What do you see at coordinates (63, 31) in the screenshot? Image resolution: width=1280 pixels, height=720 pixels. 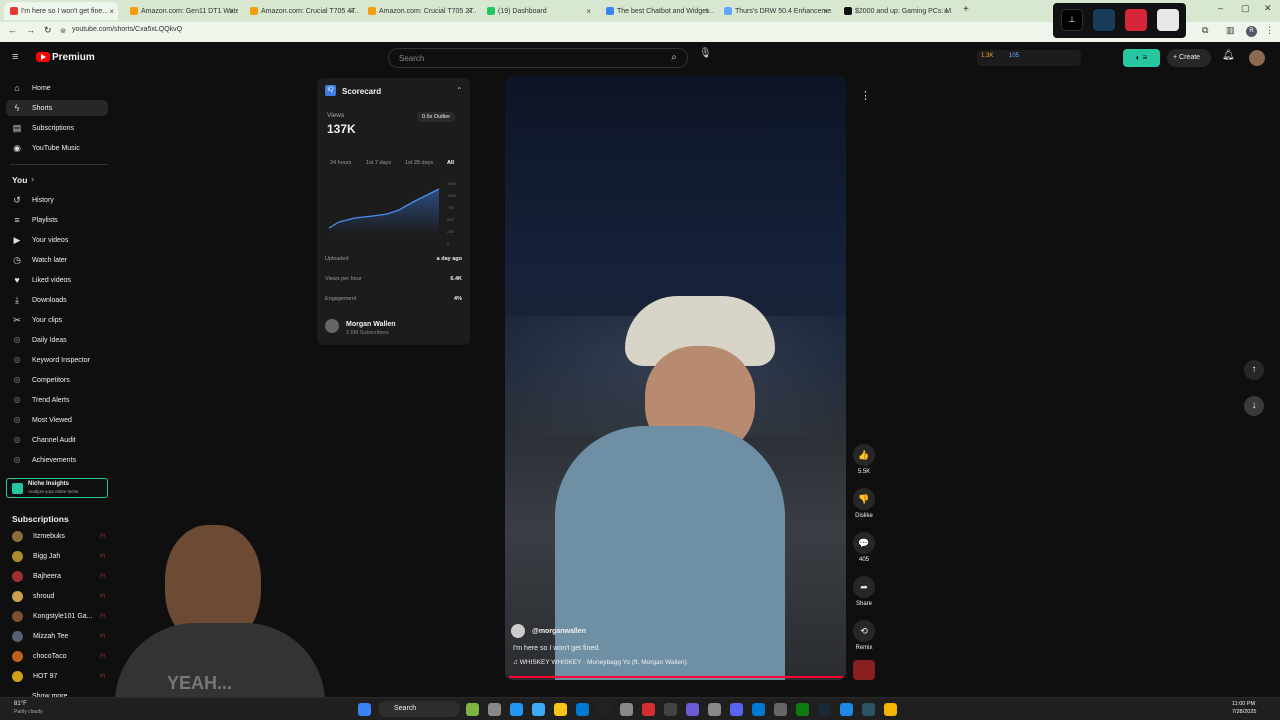 I see `site-info-icon: ⊜` at bounding box center [63, 31].